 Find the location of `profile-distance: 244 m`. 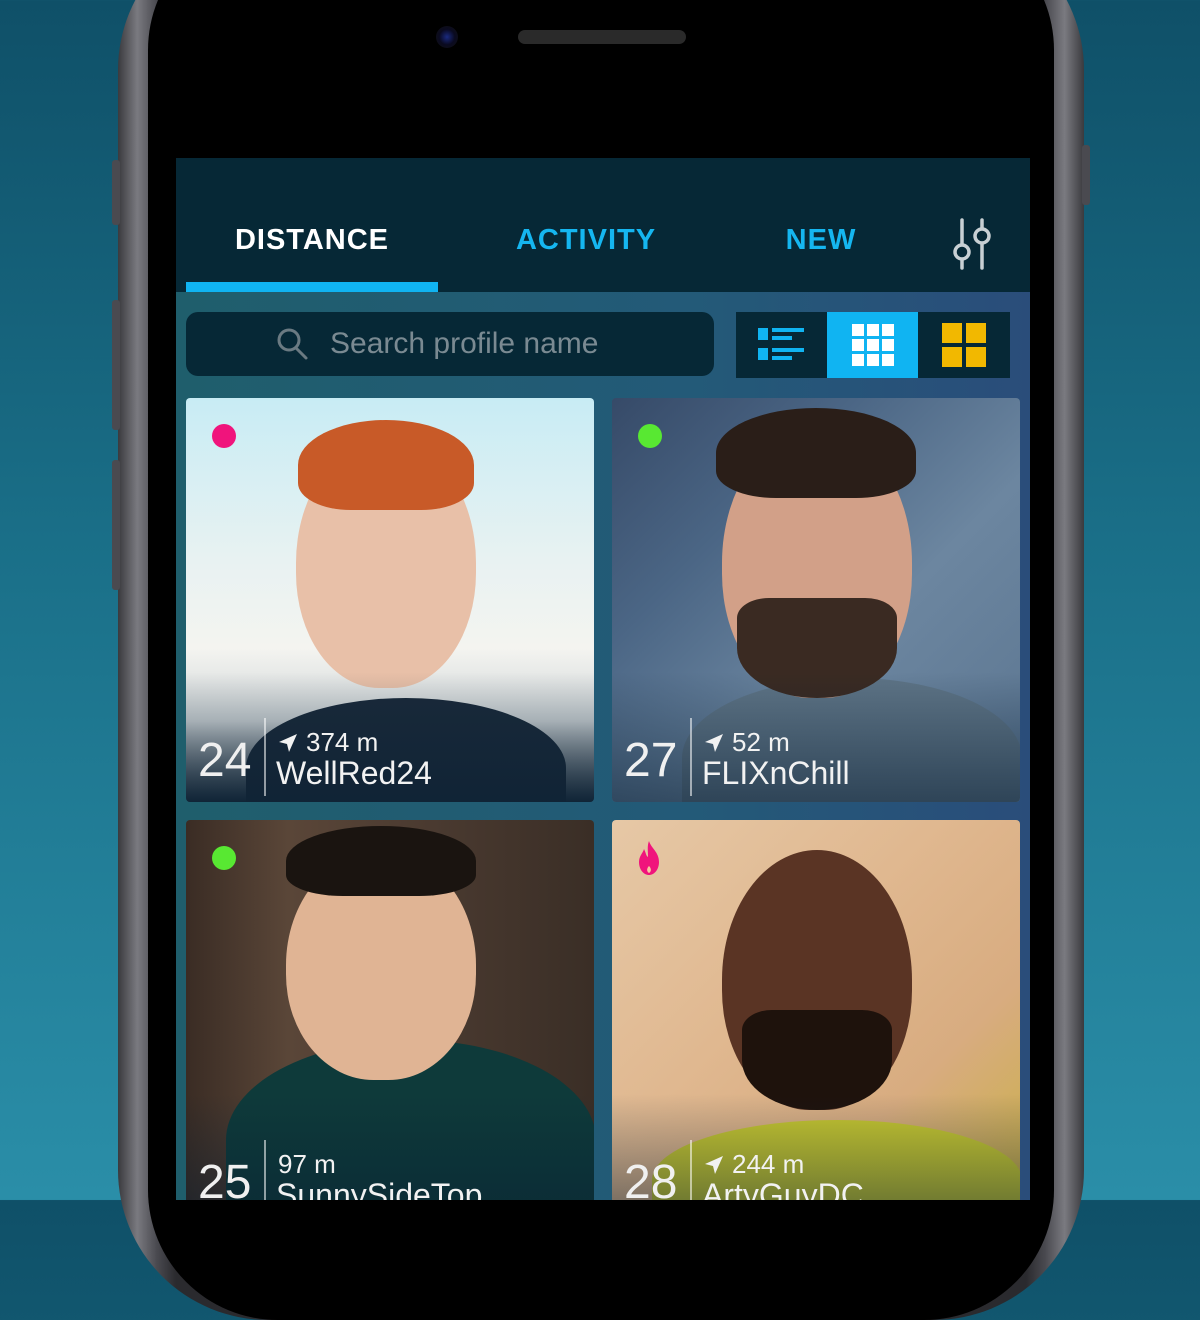

profile-distance: 244 m is located at coordinates (754, 1164).